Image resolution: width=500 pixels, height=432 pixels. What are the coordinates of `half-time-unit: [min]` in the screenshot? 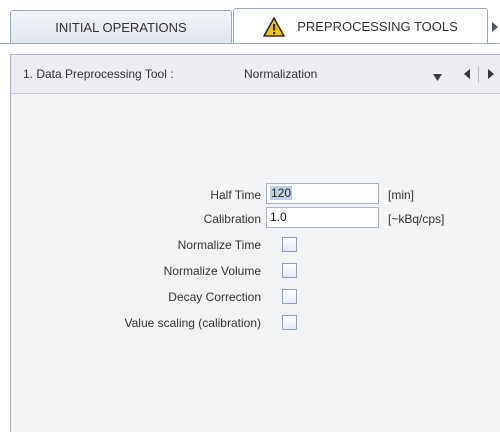 It's located at (401, 195).